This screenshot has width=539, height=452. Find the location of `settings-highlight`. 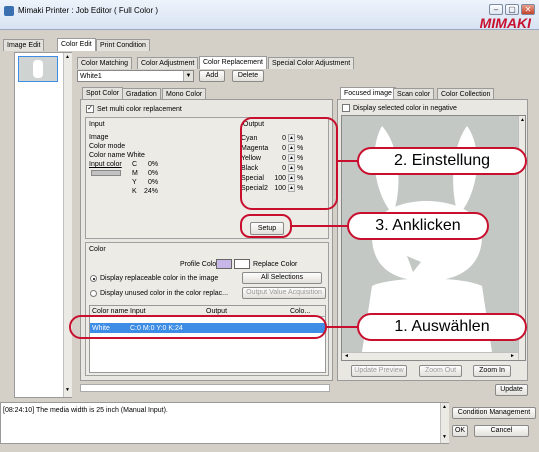

settings-highlight is located at coordinates (289, 163).